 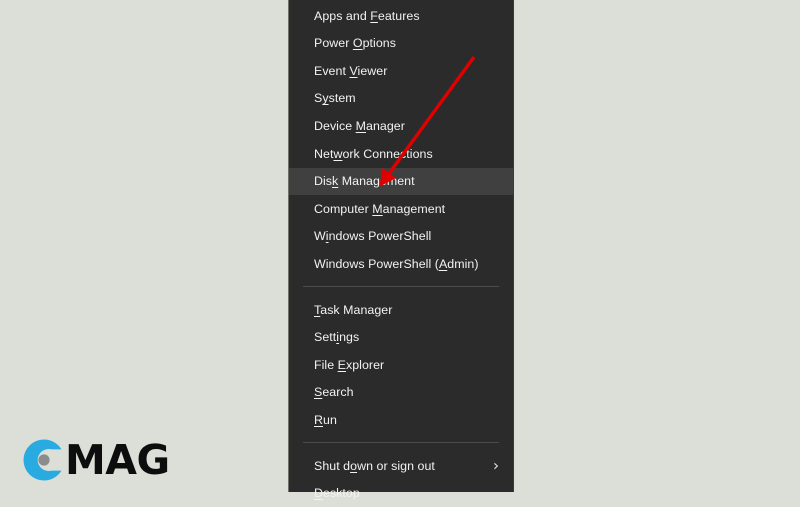 What do you see at coordinates (372, 236) in the screenshot?
I see `menu-item-label: Windows PowerShell` at bounding box center [372, 236].